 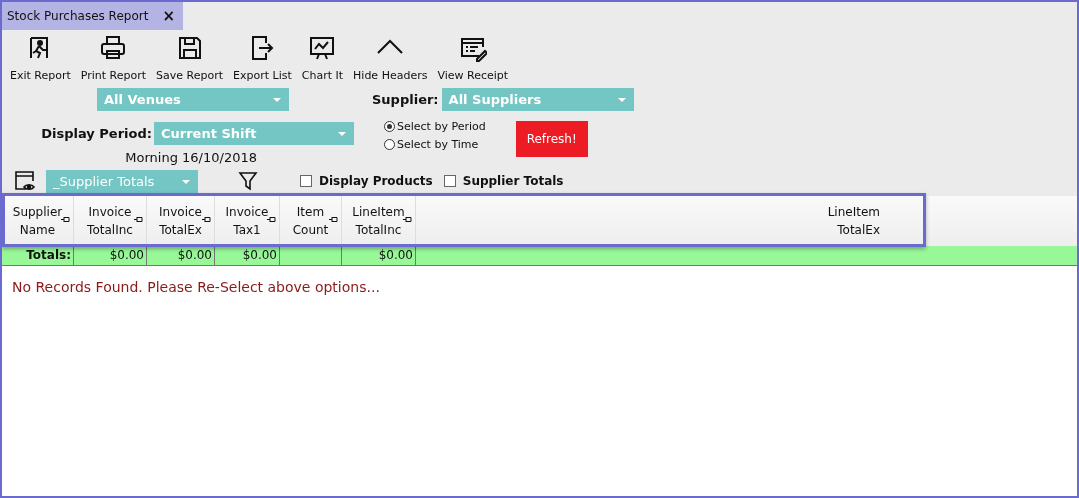 What do you see at coordinates (654, 221) in the screenshot?
I see `column-header: LineItem TotalEx` at bounding box center [654, 221].